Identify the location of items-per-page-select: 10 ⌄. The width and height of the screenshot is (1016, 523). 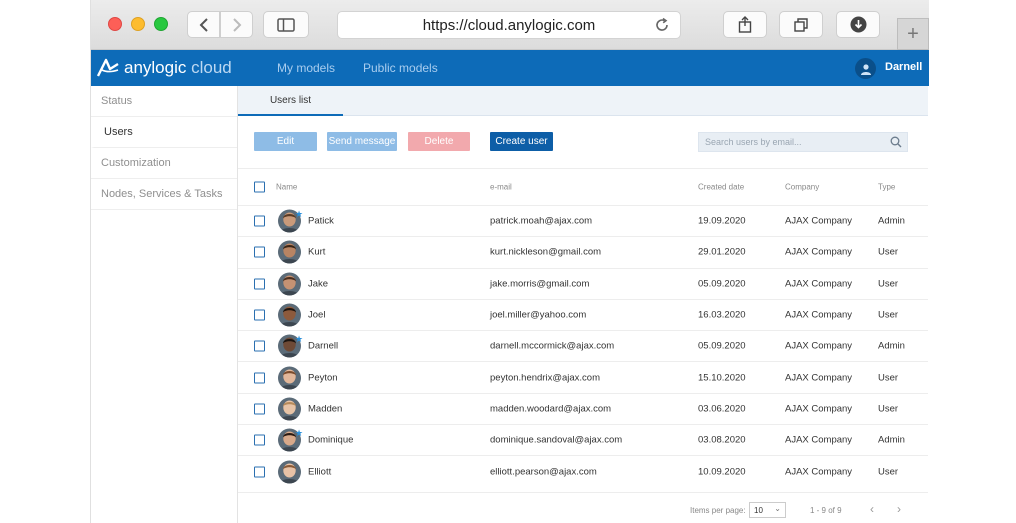
(767, 510).